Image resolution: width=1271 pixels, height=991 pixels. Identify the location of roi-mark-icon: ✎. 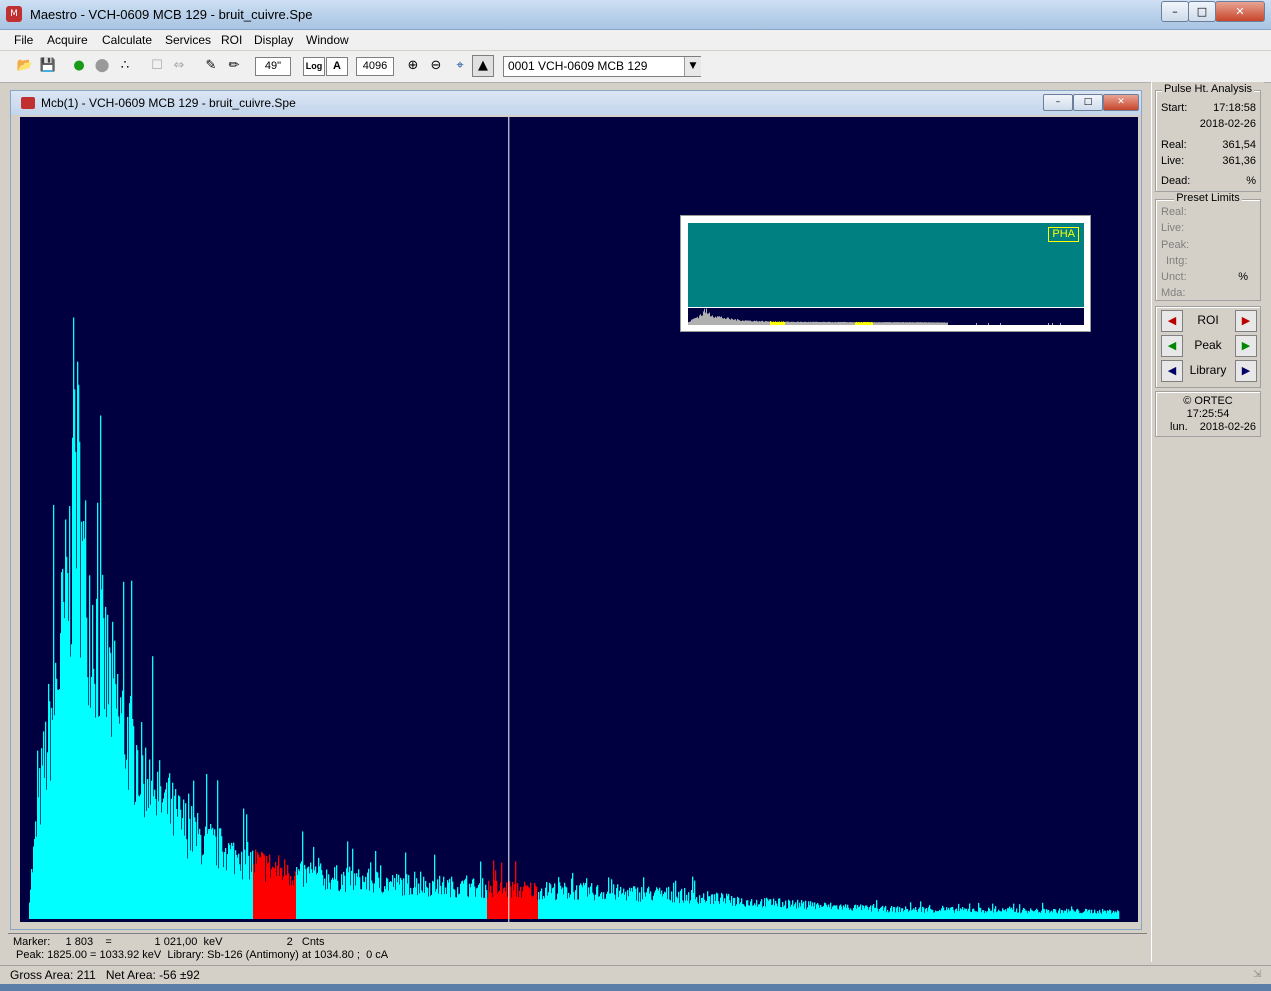
(211, 66).